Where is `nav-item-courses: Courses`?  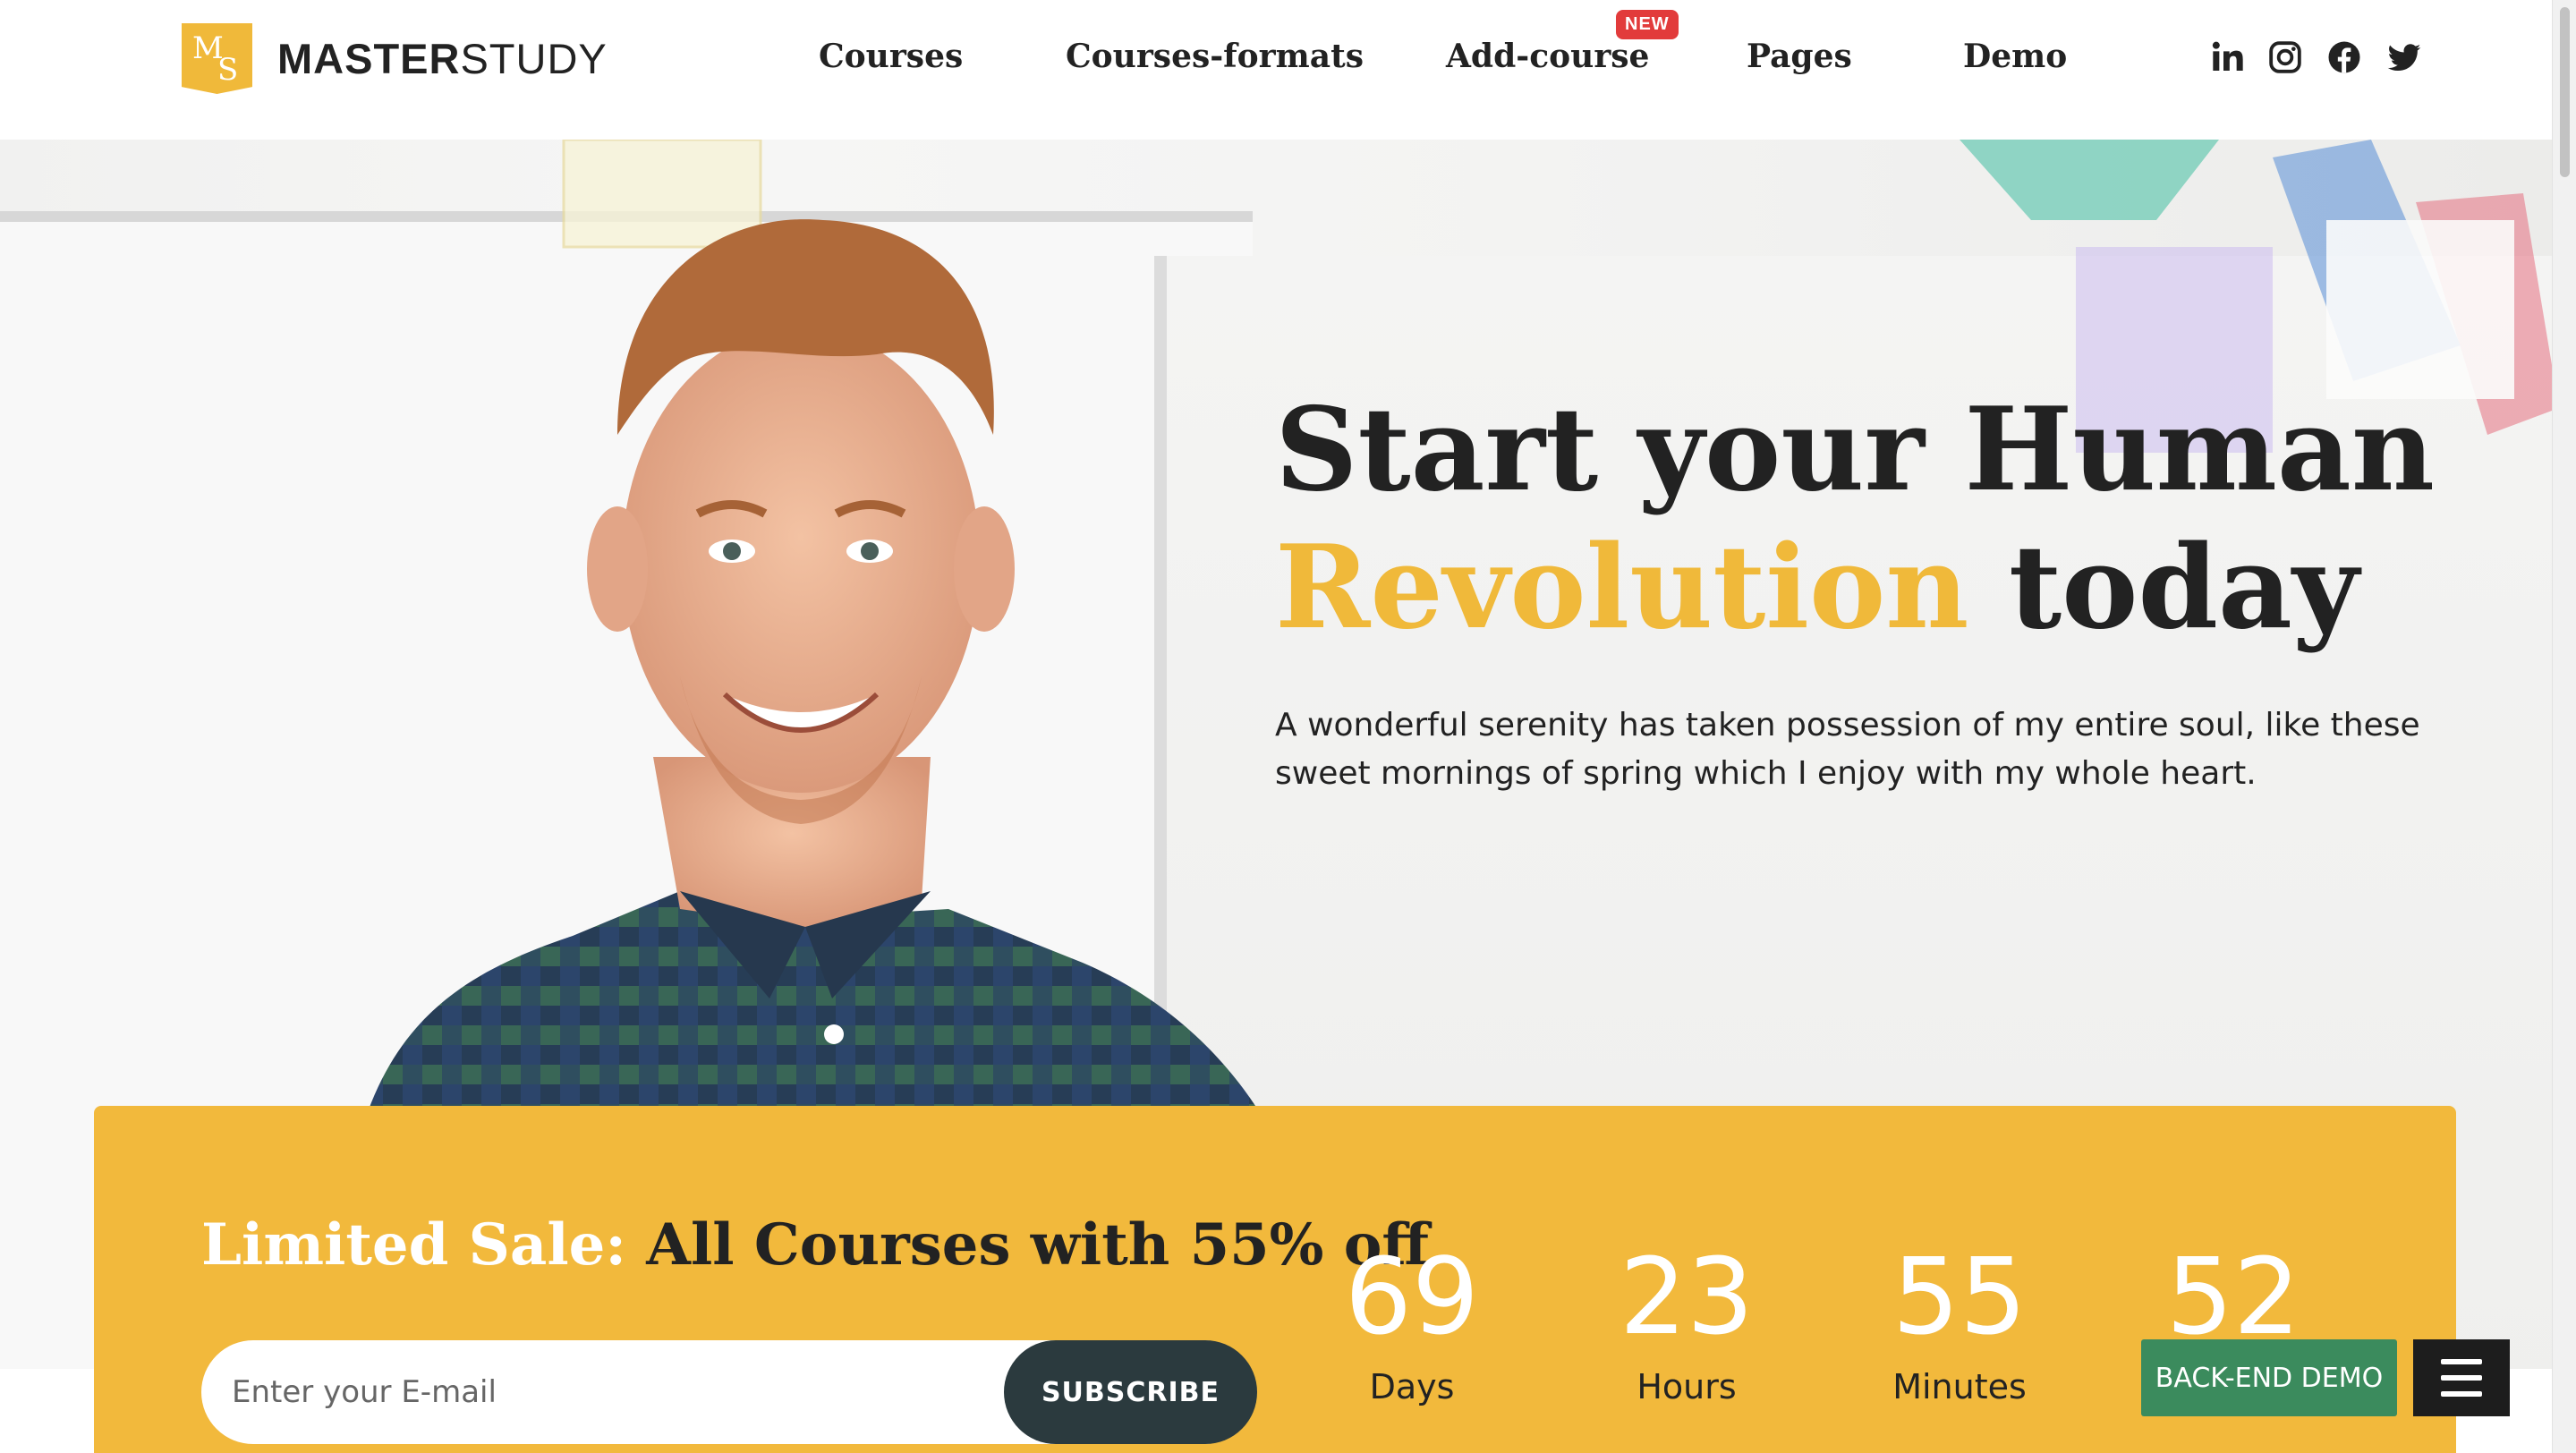
nav-item-courses: Courses is located at coordinates (891, 56).